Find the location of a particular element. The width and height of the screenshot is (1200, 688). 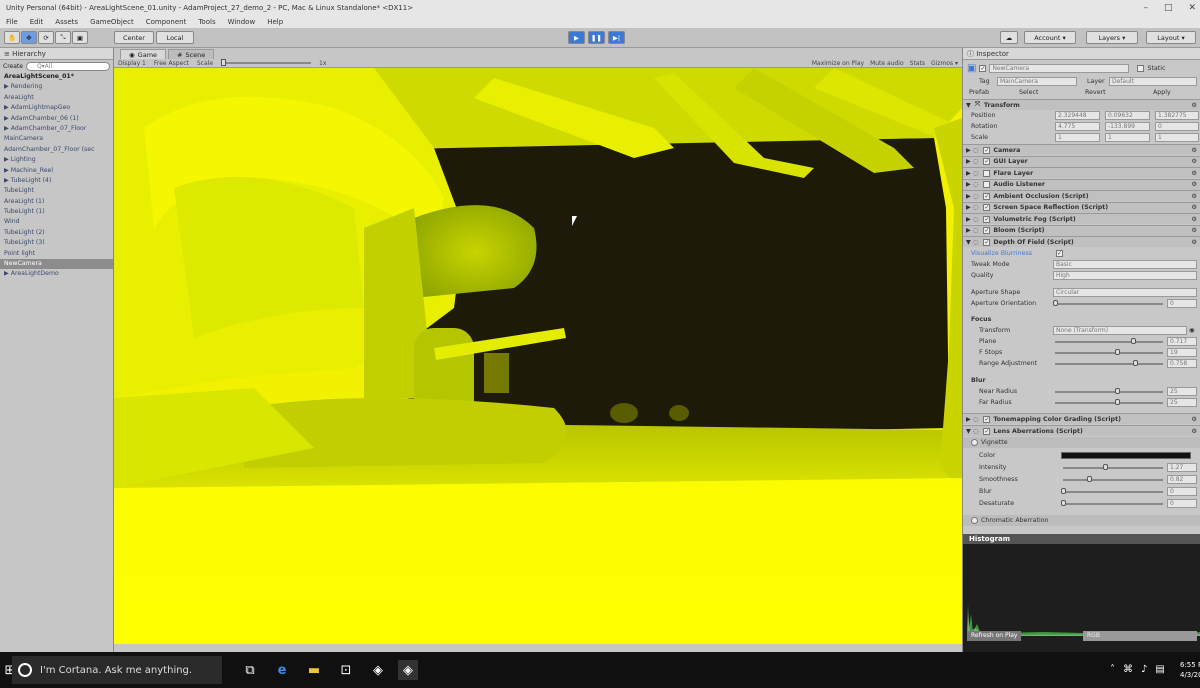

move-tool-icon: ✥ is located at coordinates (29, 37).